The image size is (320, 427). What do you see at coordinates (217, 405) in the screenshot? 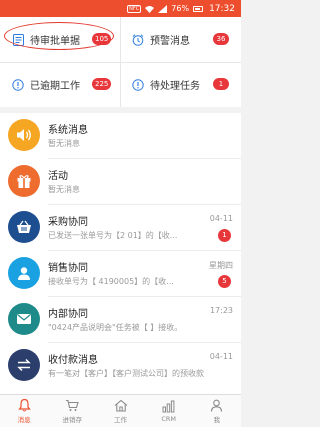
I see `user-icon` at bounding box center [217, 405].